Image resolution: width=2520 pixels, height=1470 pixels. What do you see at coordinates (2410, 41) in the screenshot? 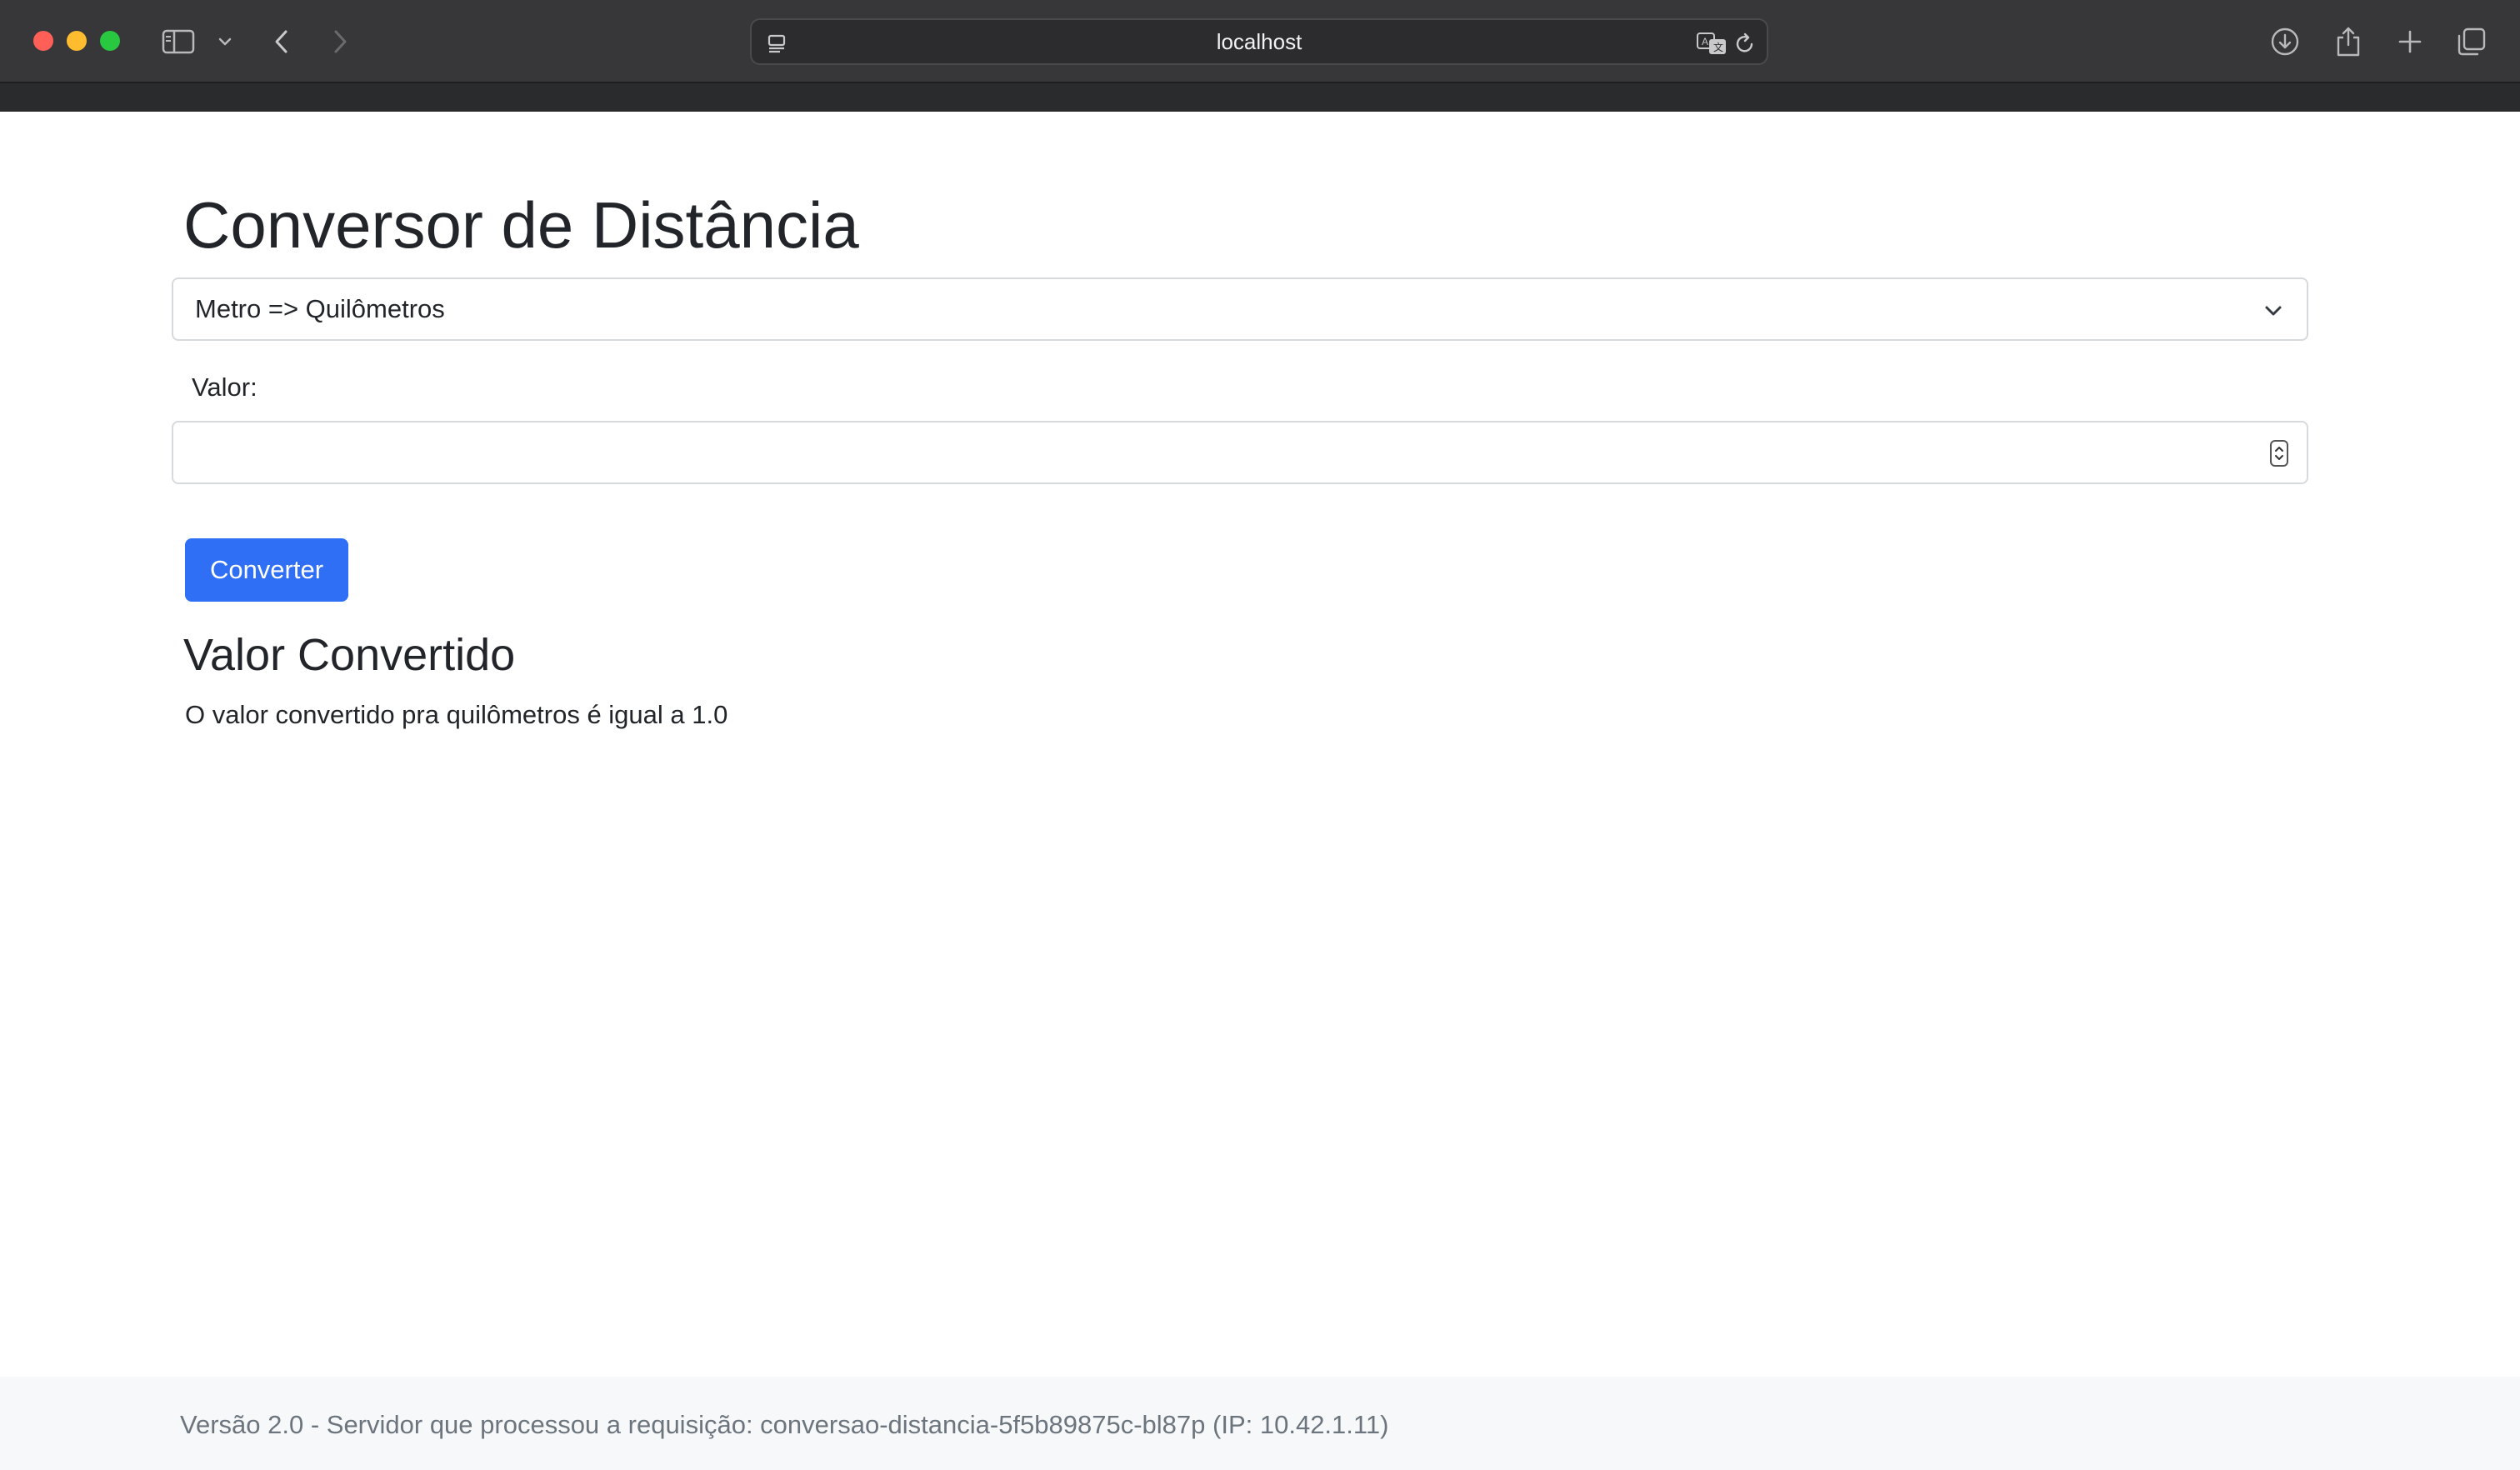
I see `new-tab-icon` at bounding box center [2410, 41].